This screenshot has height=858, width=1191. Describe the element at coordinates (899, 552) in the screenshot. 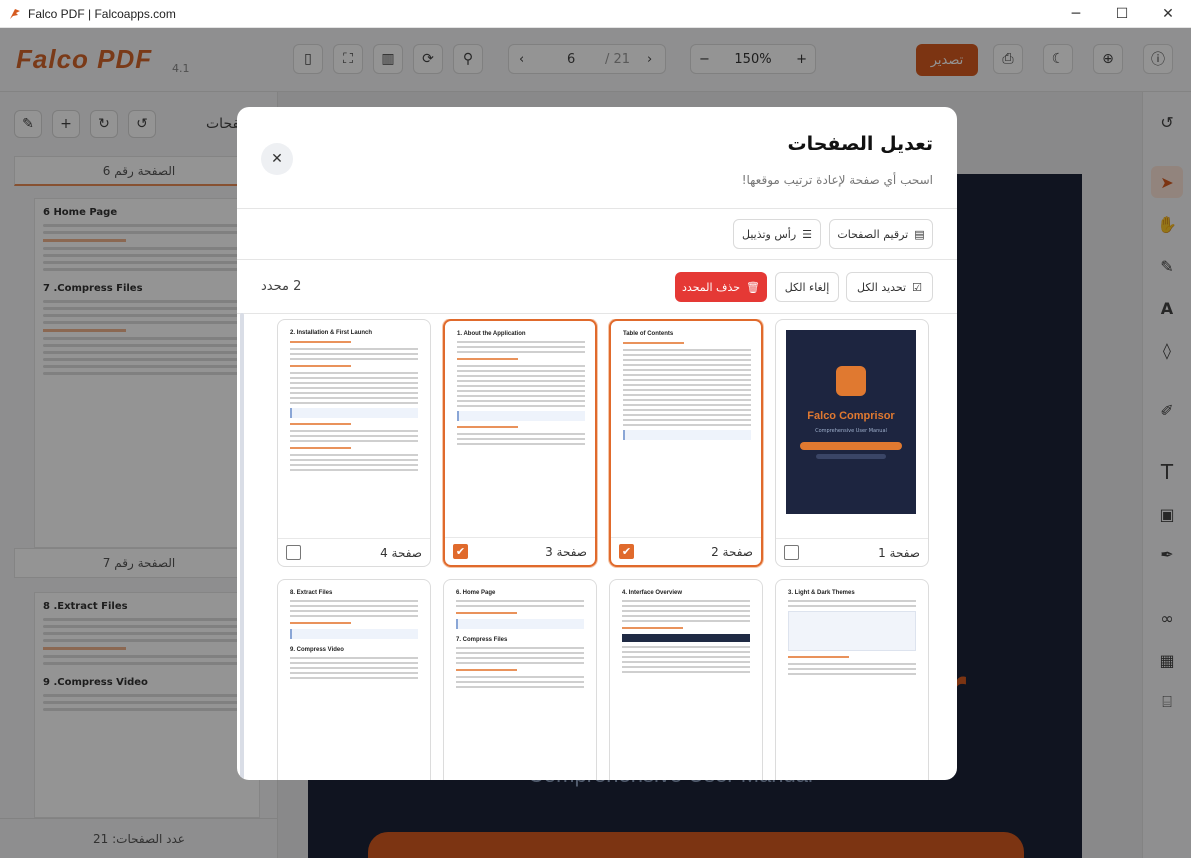

I see `page-card-label: صفحة 1` at that location.